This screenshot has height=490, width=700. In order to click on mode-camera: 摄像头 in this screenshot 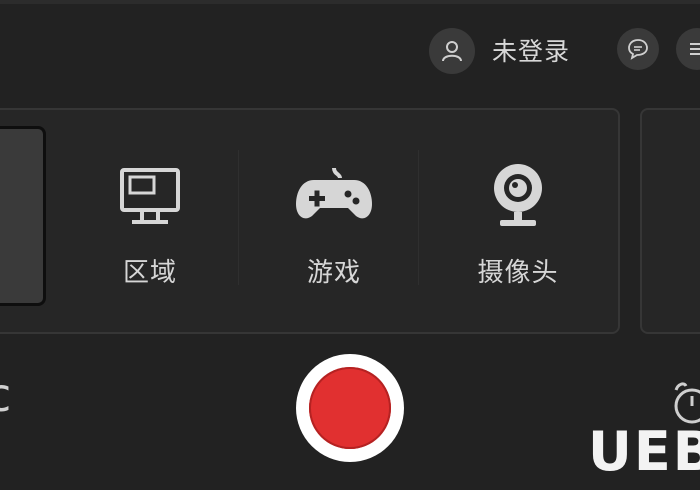, I will do `click(518, 230)`.